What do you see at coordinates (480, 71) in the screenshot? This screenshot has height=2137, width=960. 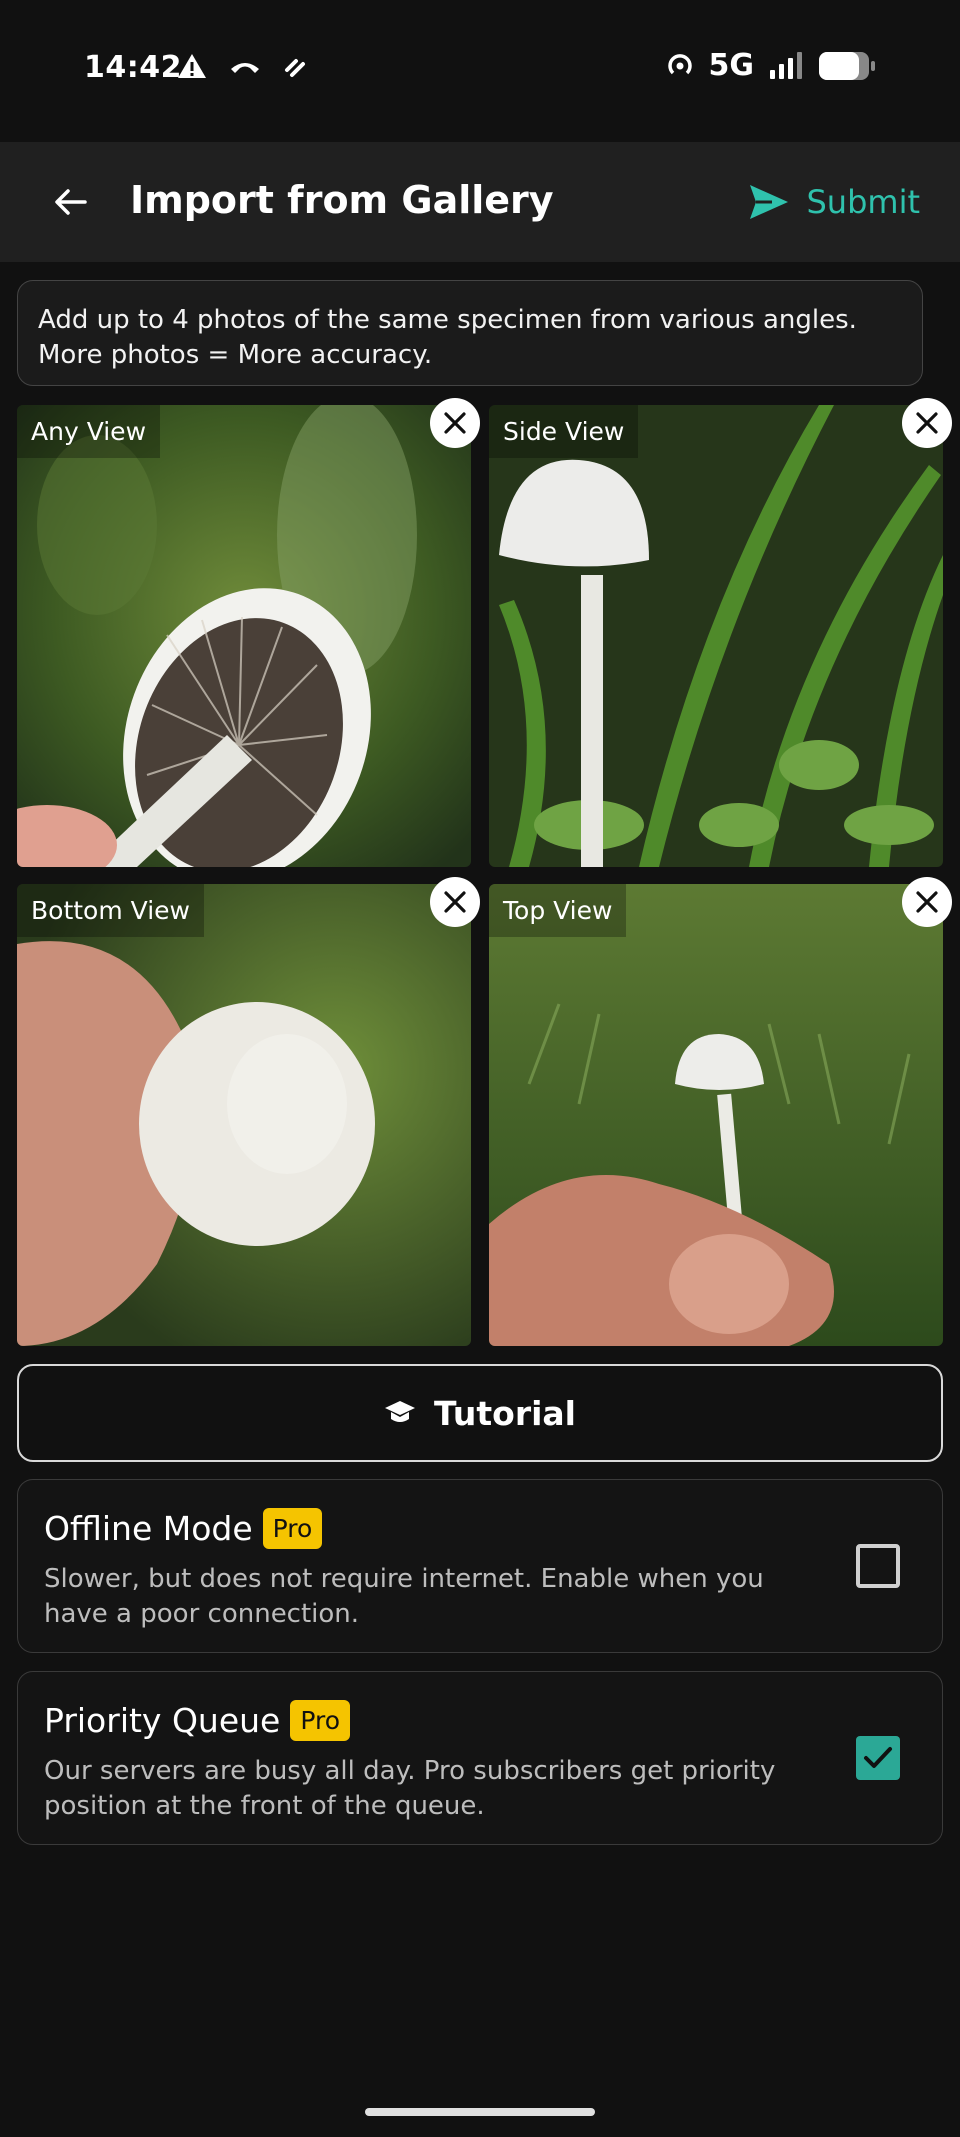 I see `status-bar: 14:42 5G` at bounding box center [480, 71].